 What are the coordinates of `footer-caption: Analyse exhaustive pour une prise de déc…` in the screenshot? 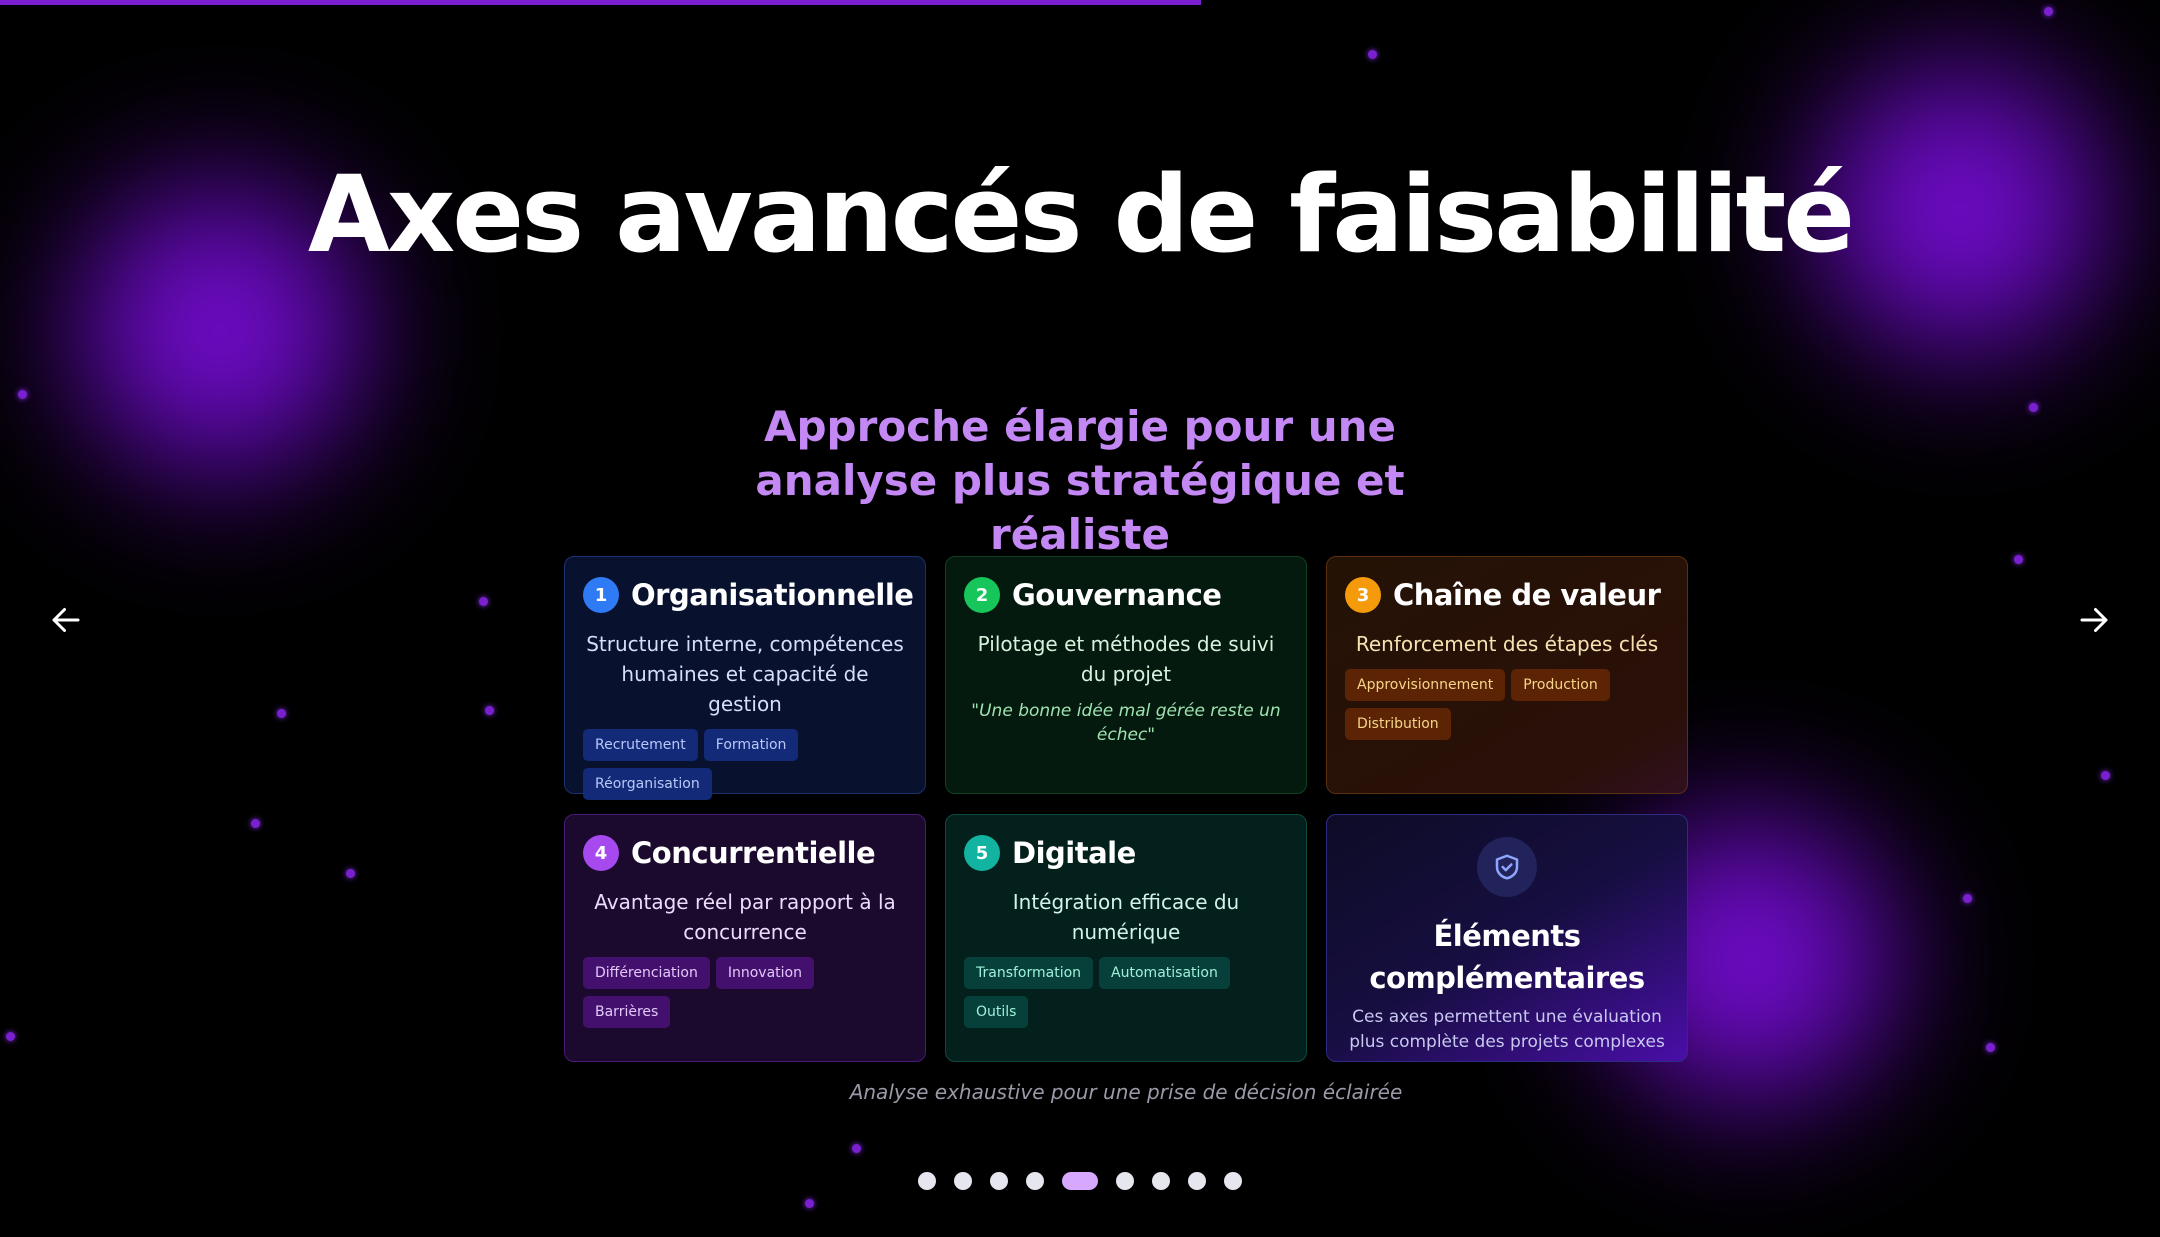 It's located at (1126, 1092).